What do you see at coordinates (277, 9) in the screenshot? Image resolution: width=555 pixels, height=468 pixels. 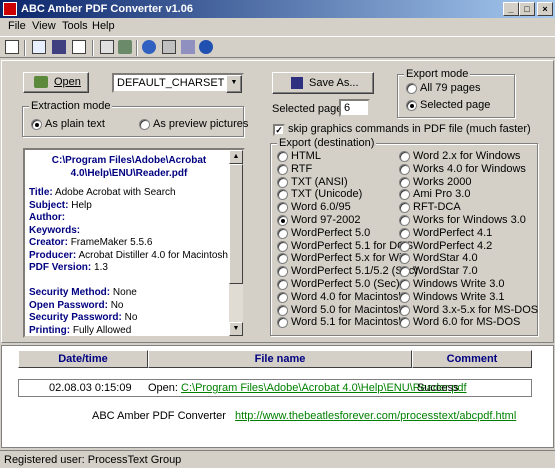 I see `title-bar: ABC Amber PDF Converter v1.06 _ □ ×` at bounding box center [277, 9].